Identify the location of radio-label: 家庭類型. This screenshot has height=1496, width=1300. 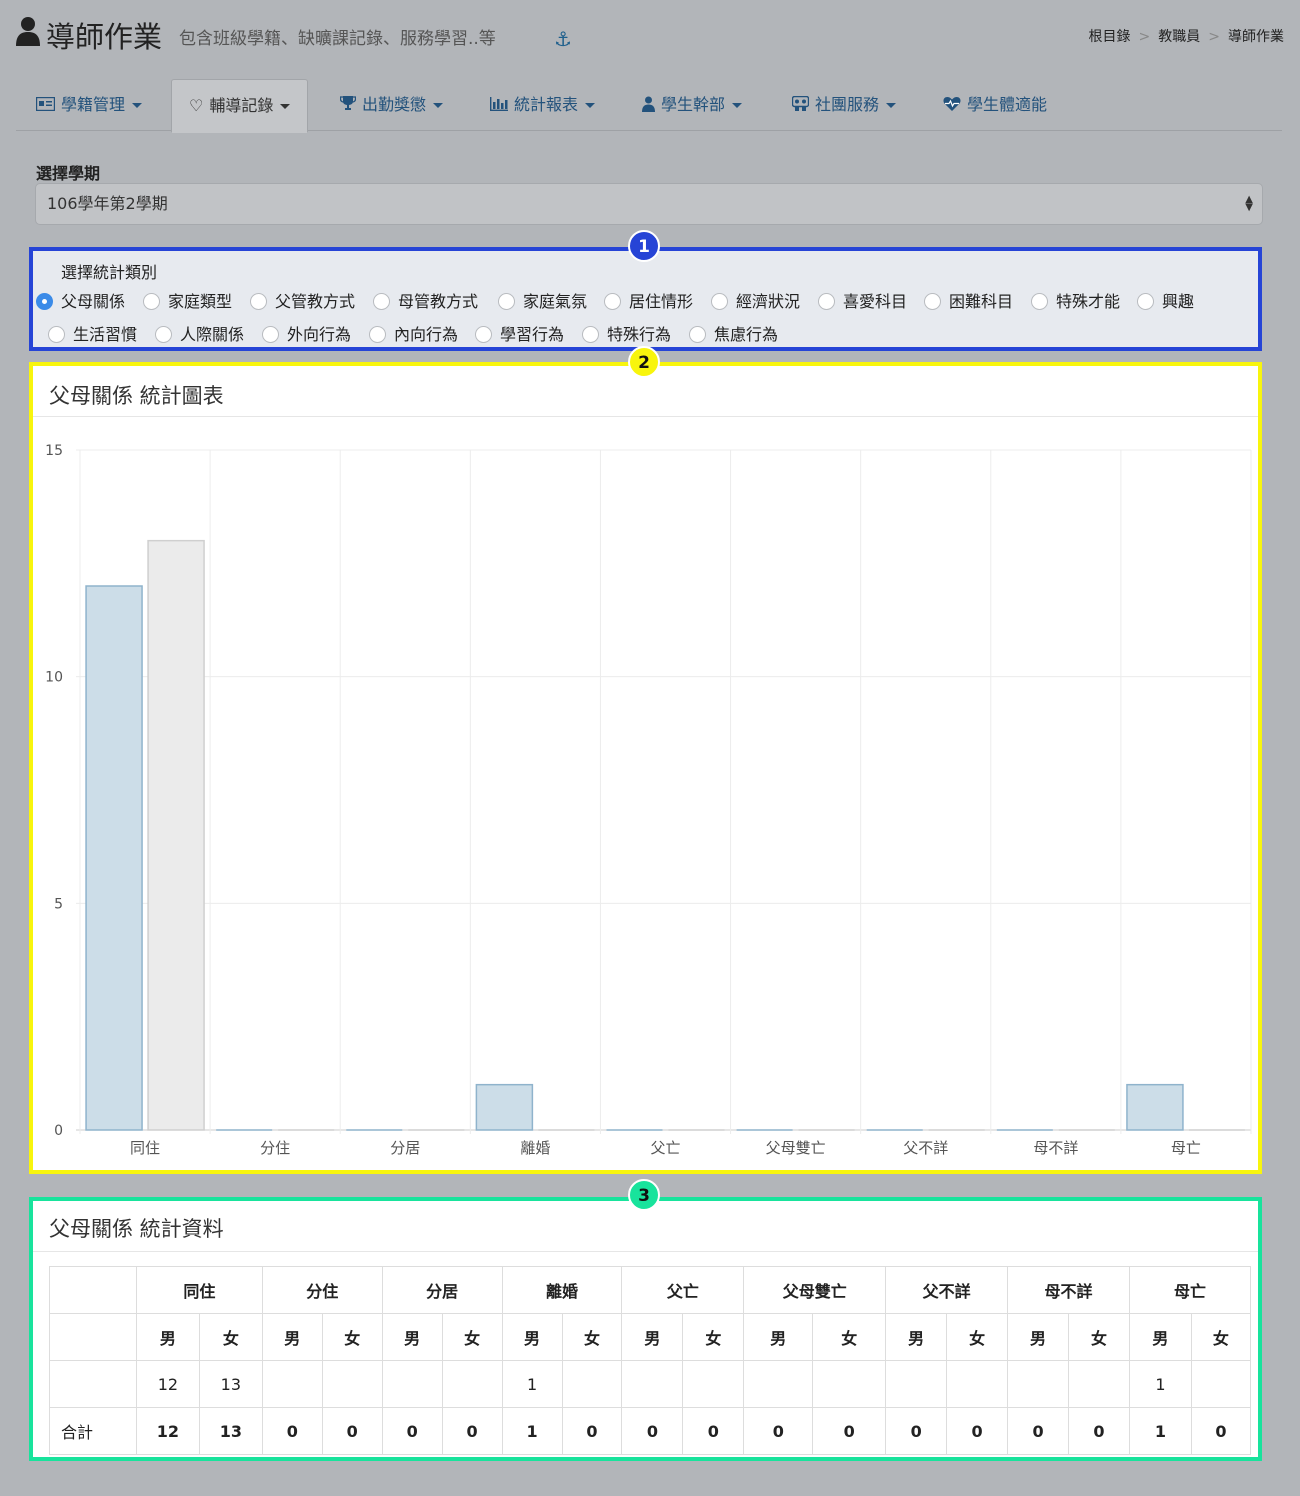
(200, 301).